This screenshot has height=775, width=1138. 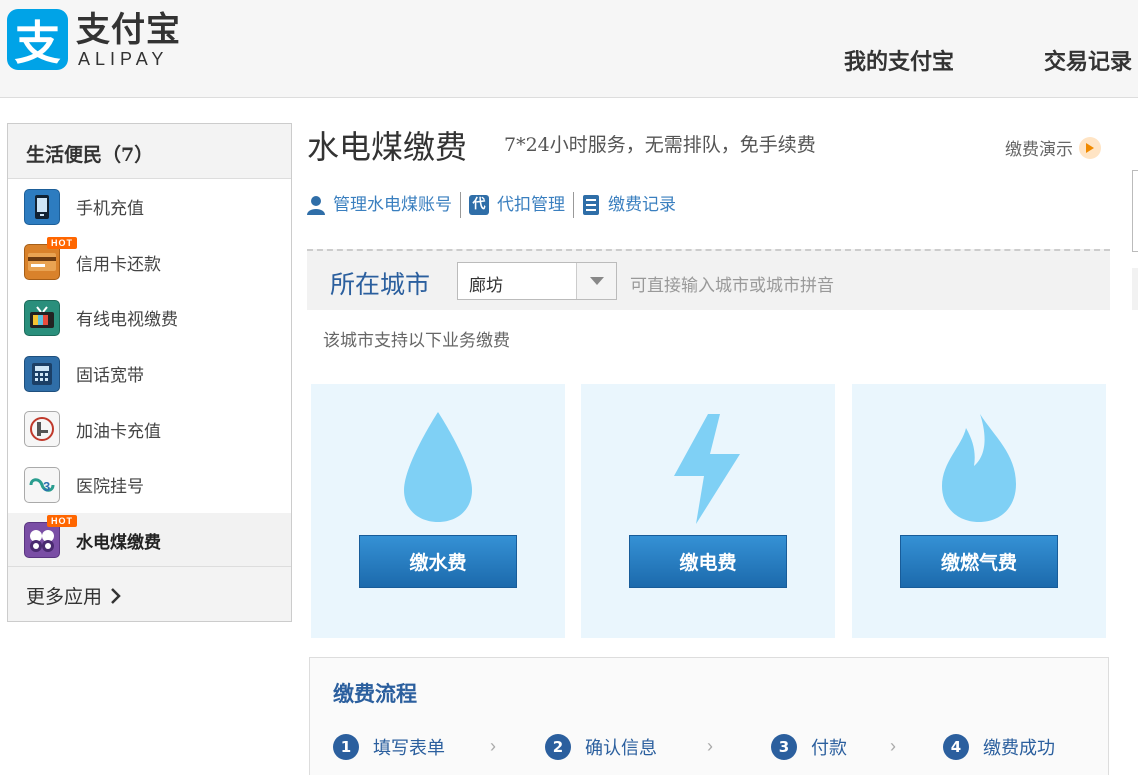 I want to click on mobile-phone-icon, so click(x=42, y=206).